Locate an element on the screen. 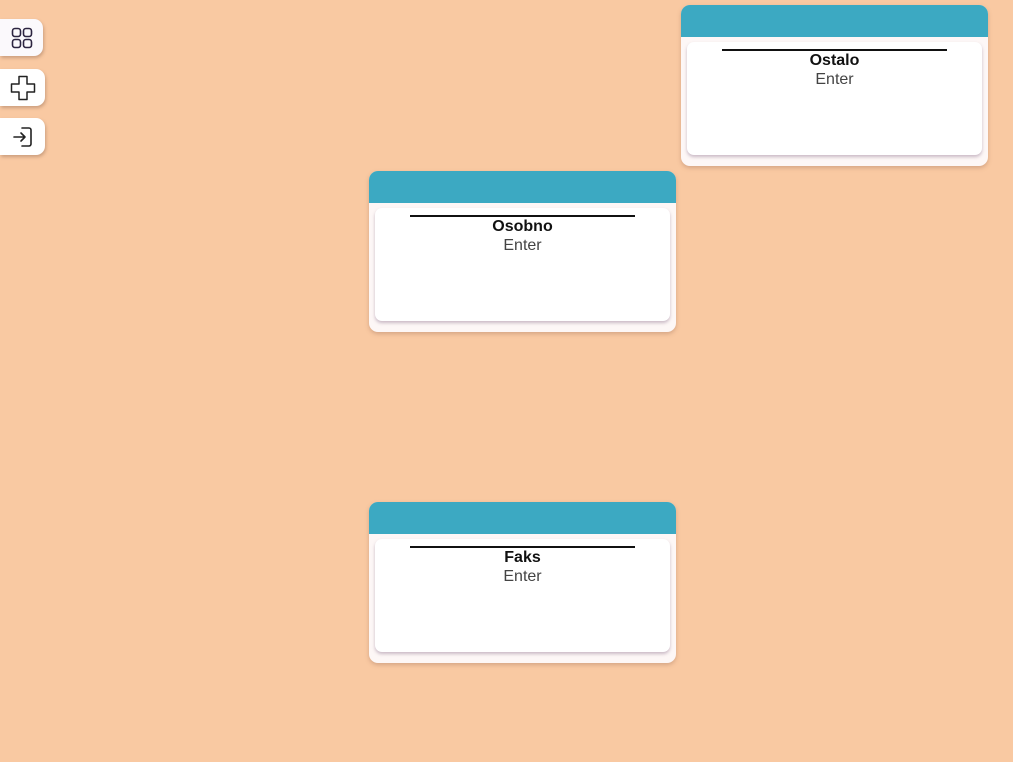  plus-icon is located at coordinates (23, 88).